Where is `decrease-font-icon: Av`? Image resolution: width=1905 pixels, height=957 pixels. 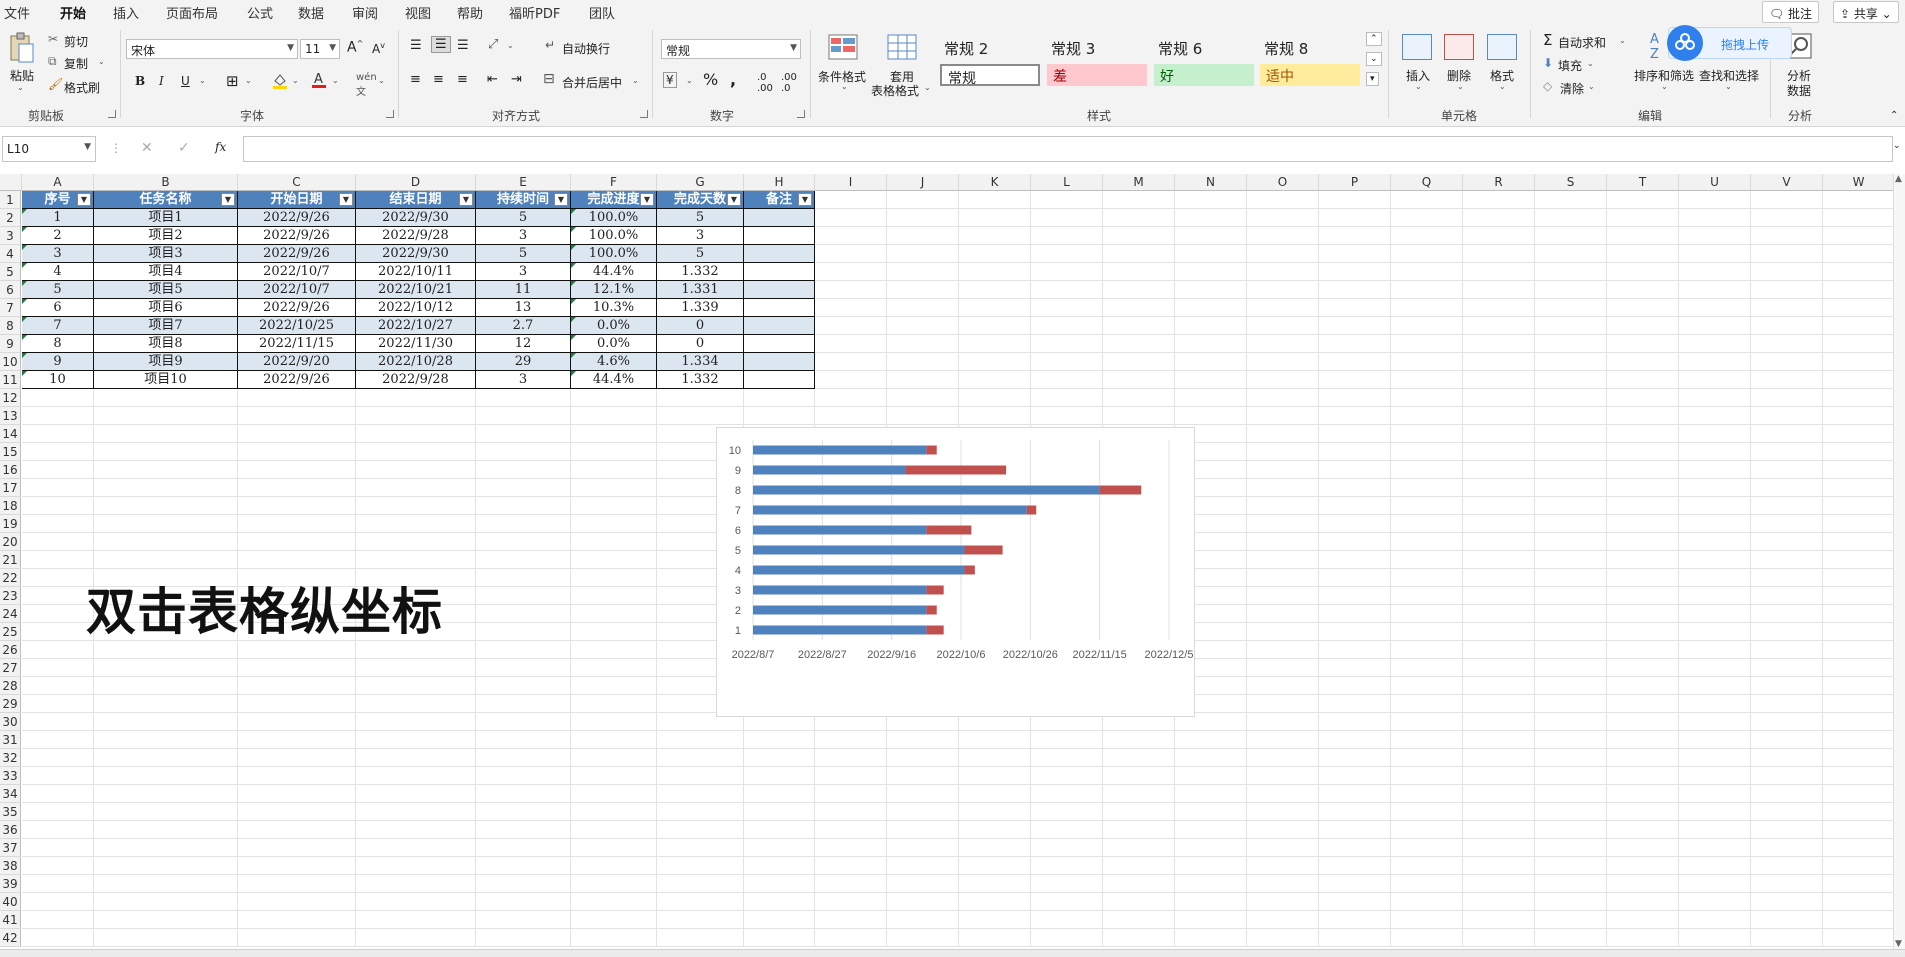
decrease-font-icon: Av is located at coordinates (378, 48).